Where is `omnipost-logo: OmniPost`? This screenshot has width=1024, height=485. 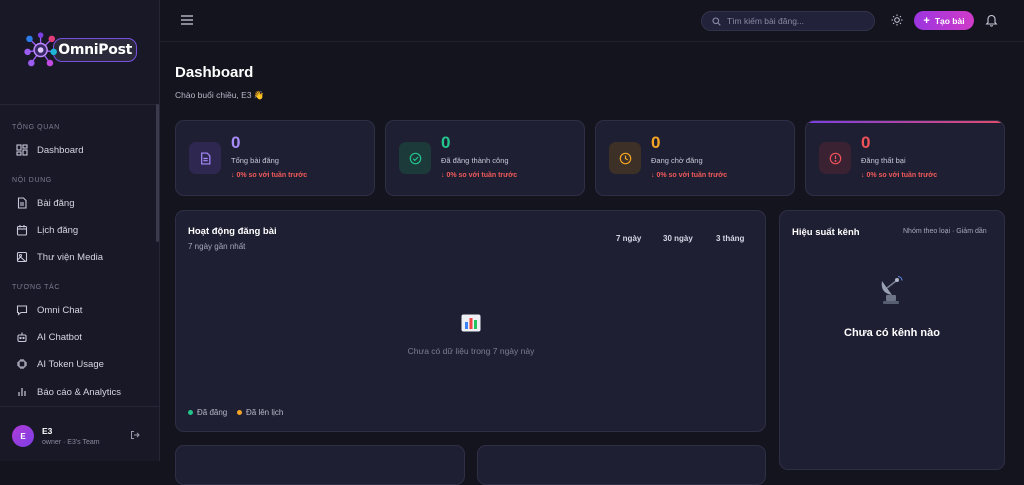
omnipost-logo: OmniPost is located at coordinates (79, 50).